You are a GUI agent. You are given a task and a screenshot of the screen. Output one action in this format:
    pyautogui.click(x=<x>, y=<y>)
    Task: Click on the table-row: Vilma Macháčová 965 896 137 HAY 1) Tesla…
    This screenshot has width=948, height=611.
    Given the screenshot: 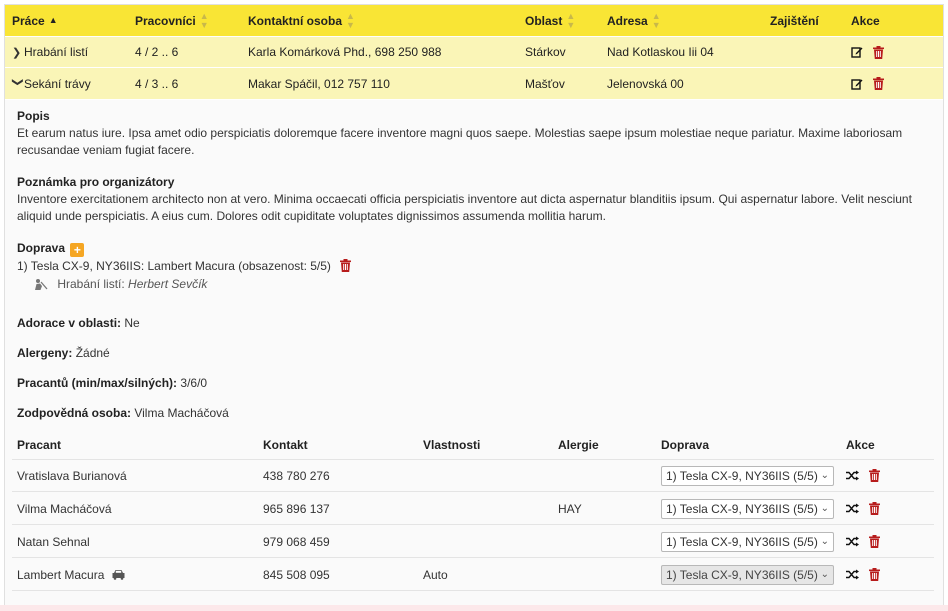 What is the action you would take?
    pyautogui.click(x=473, y=509)
    